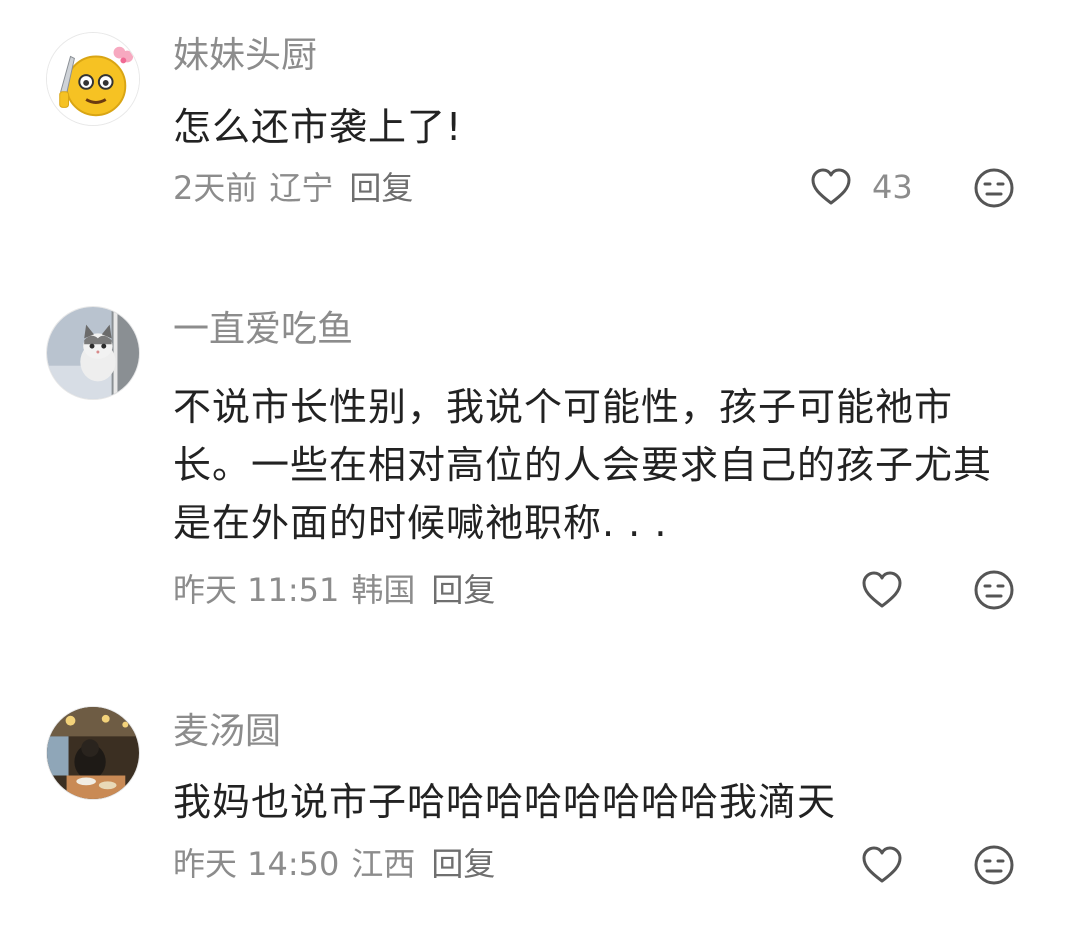  I want to click on comment-location: 辽宁, so click(301, 188).